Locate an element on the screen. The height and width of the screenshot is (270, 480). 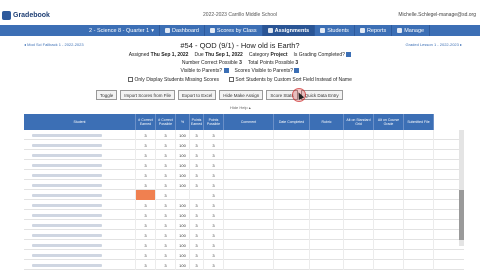
scores-visible-checkbox is located at coordinates (297, 71).